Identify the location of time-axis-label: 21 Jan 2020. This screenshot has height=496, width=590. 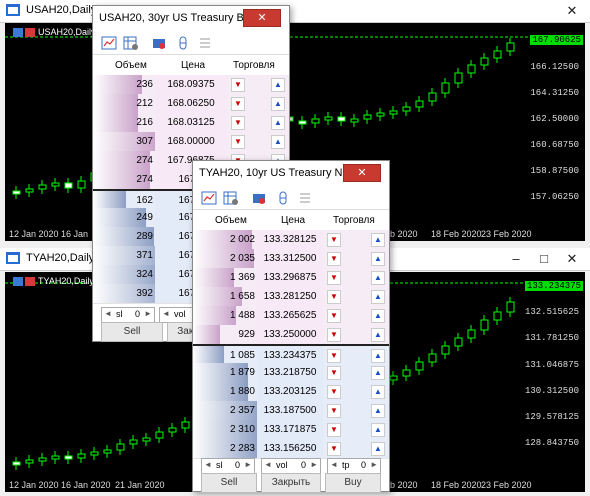
(140, 485).